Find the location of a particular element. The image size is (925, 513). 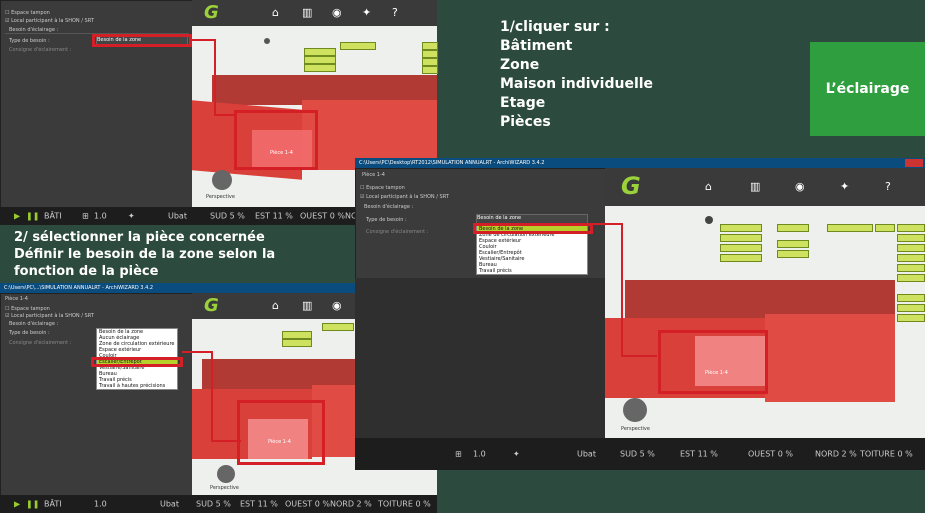

step1-title: 1/cliquer sur : is located at coordinates (555, 27).